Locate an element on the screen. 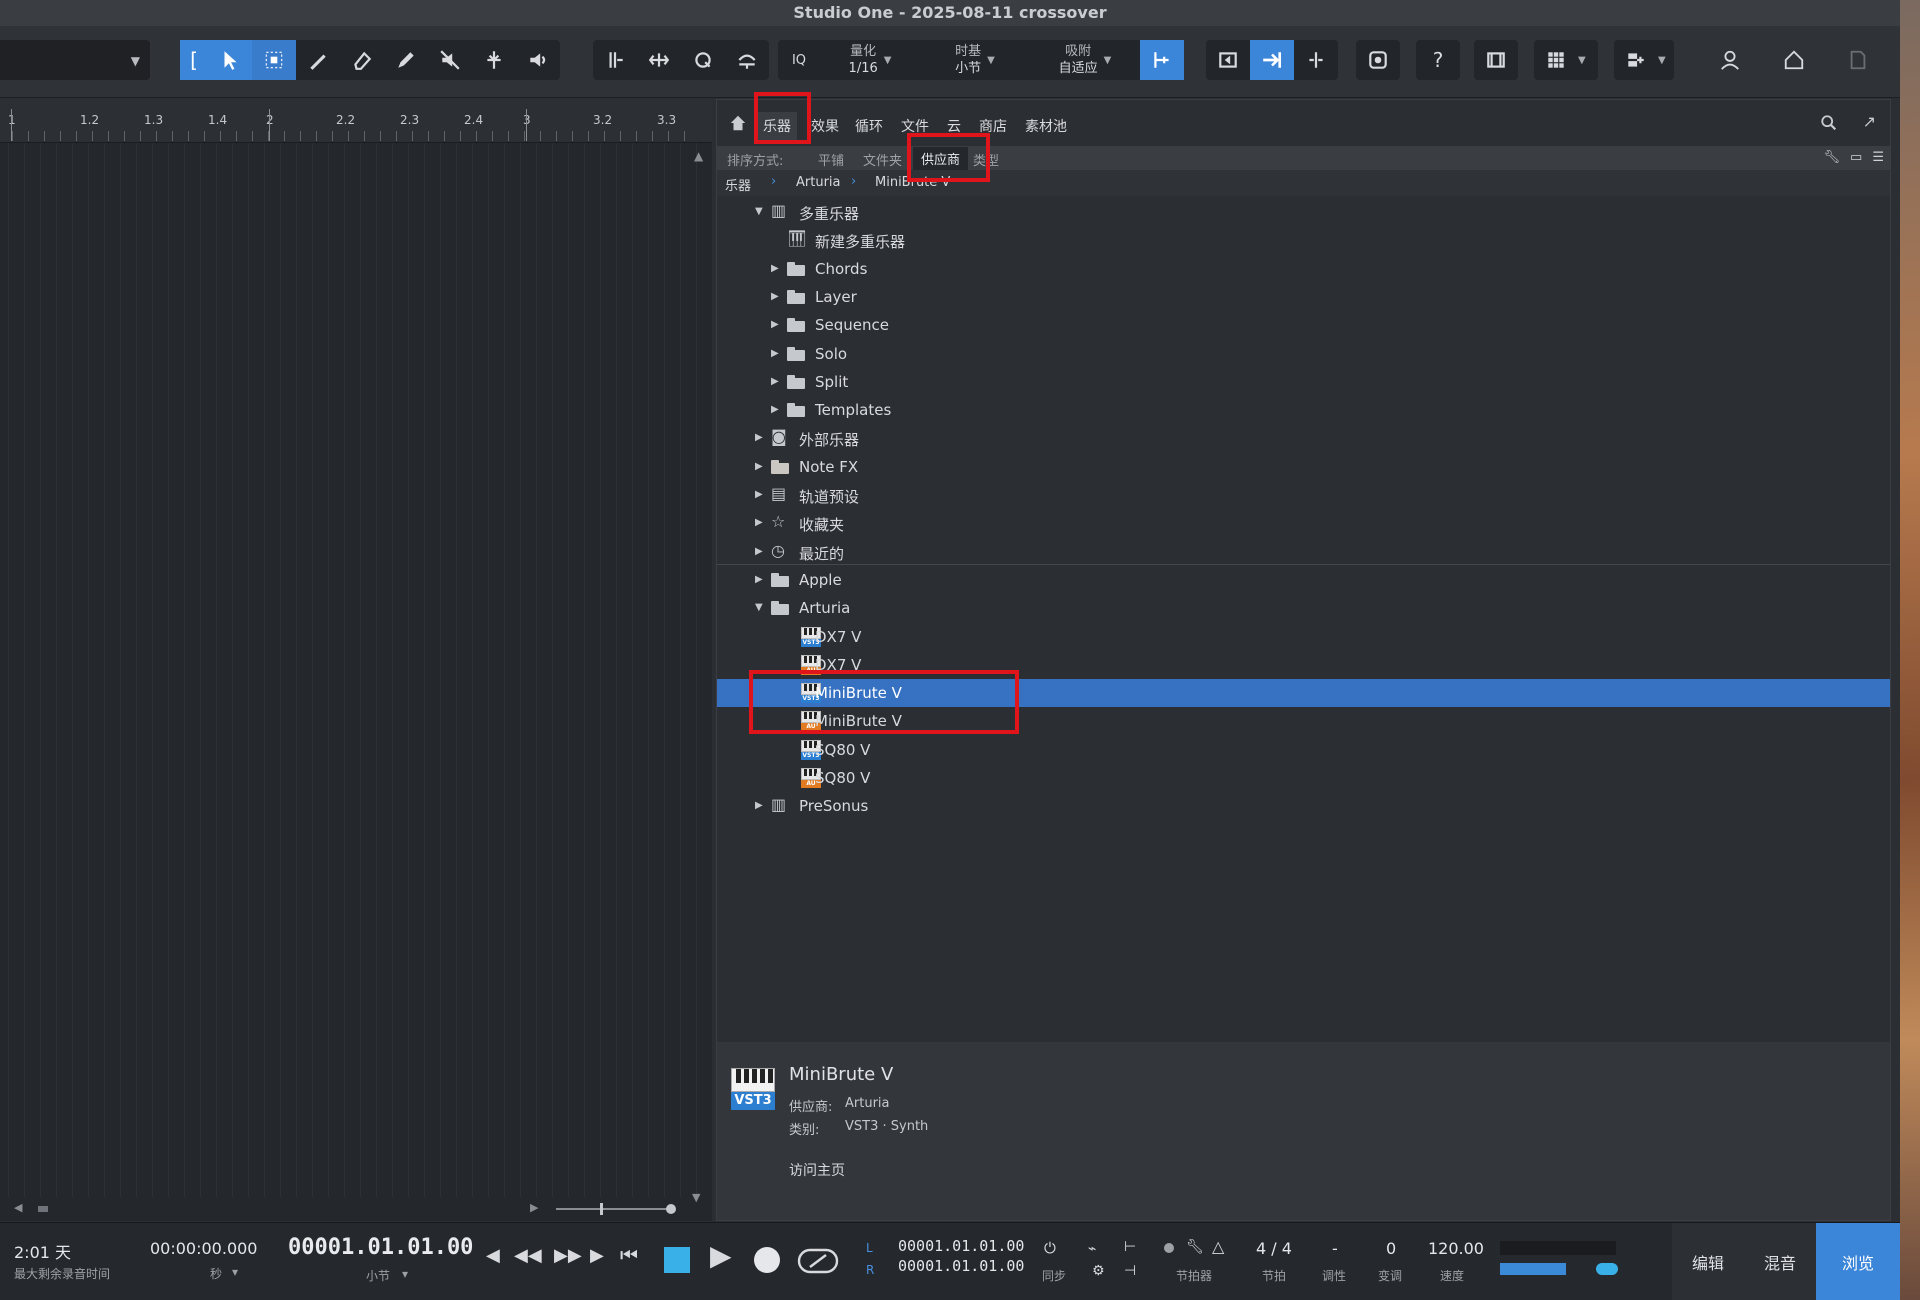 The image size is (1920, 1300). sort-type: 类型 is located at coordinates (986, 159).